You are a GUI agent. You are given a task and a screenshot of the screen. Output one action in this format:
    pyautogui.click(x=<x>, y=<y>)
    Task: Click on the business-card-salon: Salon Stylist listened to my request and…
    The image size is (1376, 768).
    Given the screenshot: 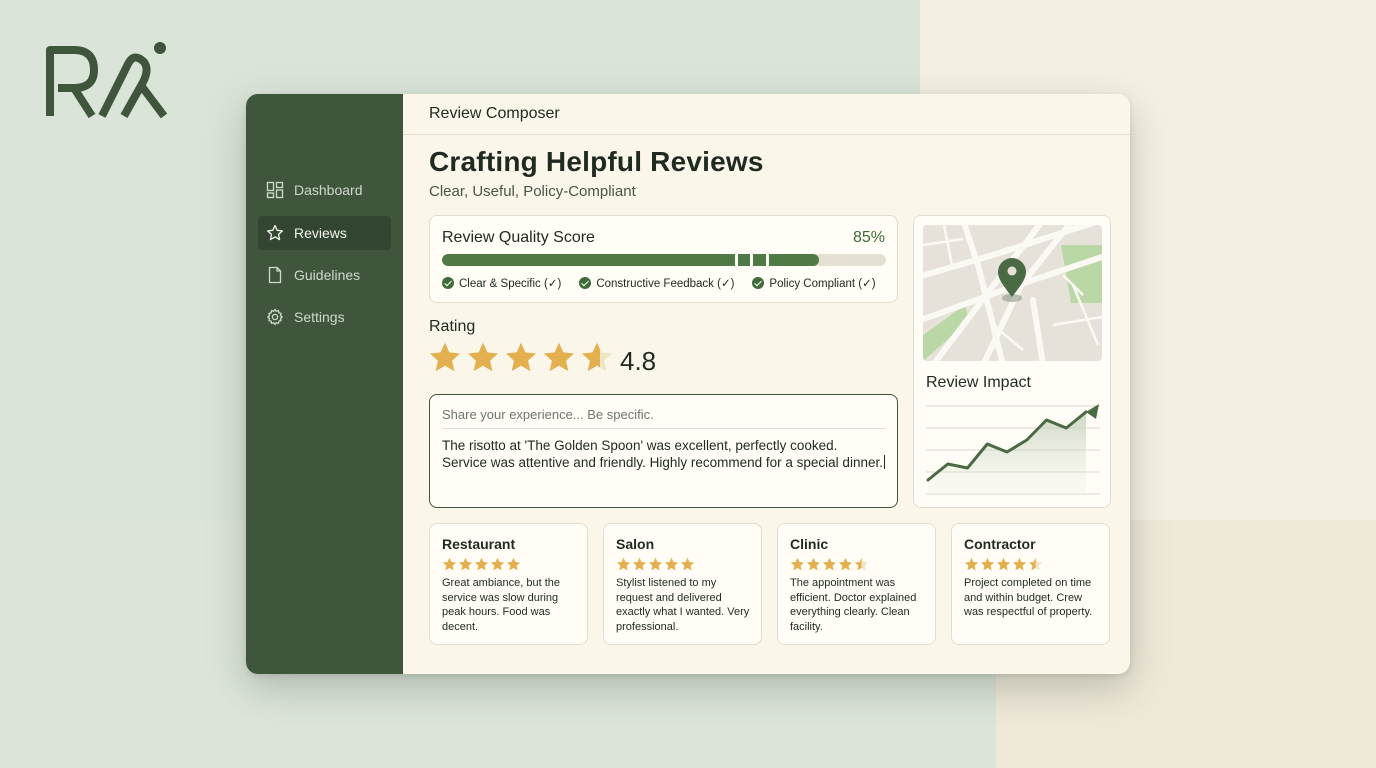 What is the action you would take?
    pyautogui.click(x=682, y=584)
    